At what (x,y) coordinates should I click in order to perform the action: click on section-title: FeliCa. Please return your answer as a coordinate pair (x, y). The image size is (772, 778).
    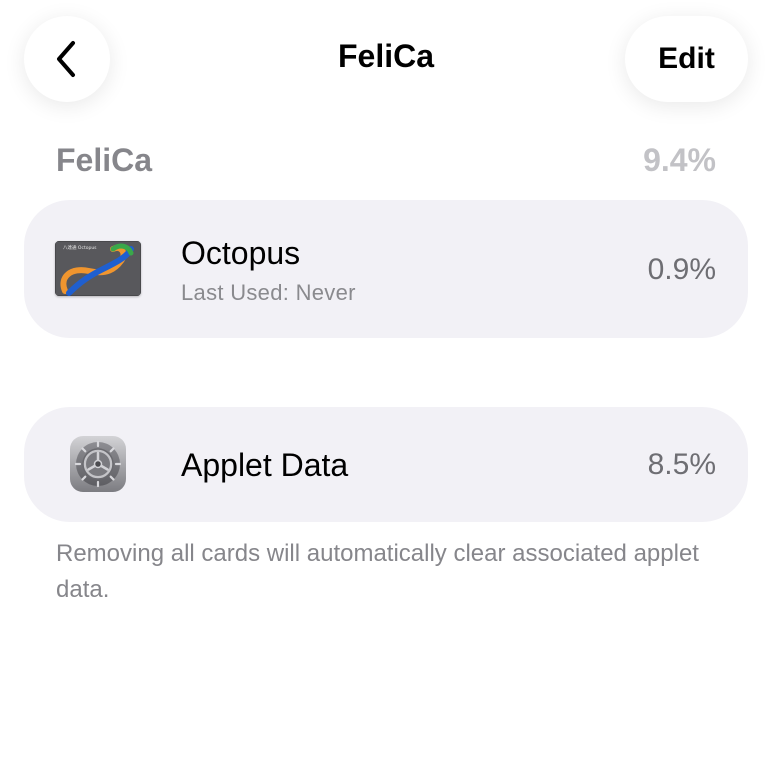
    Looking at the image, I should click on (104, 160).